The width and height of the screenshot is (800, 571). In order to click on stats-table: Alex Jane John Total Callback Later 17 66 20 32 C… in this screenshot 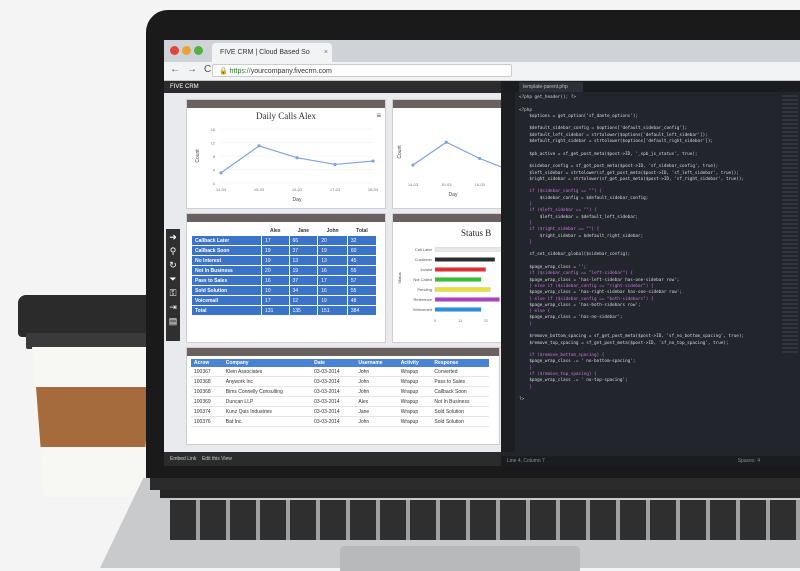, I will do `click(284, 270)`.